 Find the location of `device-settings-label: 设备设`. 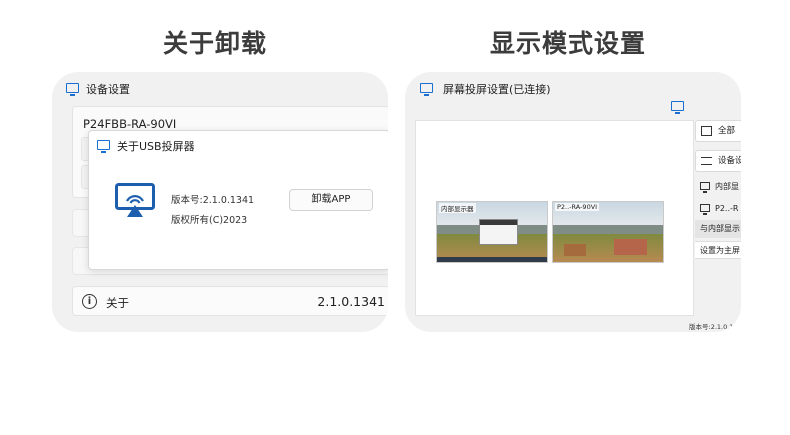

device-settings-label: 设备设 is located at coordinates (729, 161).